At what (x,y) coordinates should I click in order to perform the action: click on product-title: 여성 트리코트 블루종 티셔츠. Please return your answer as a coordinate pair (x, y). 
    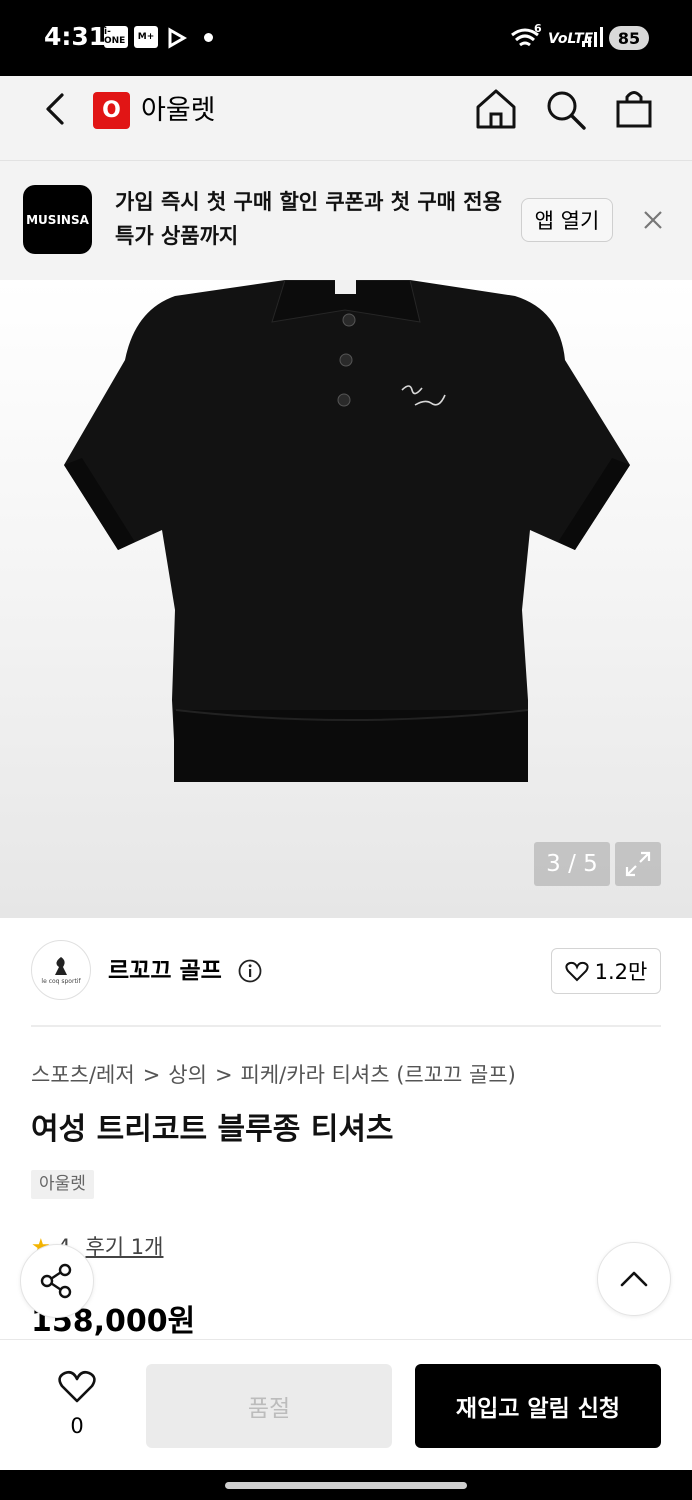
    Looking at the image, I should click on (212, 1129).